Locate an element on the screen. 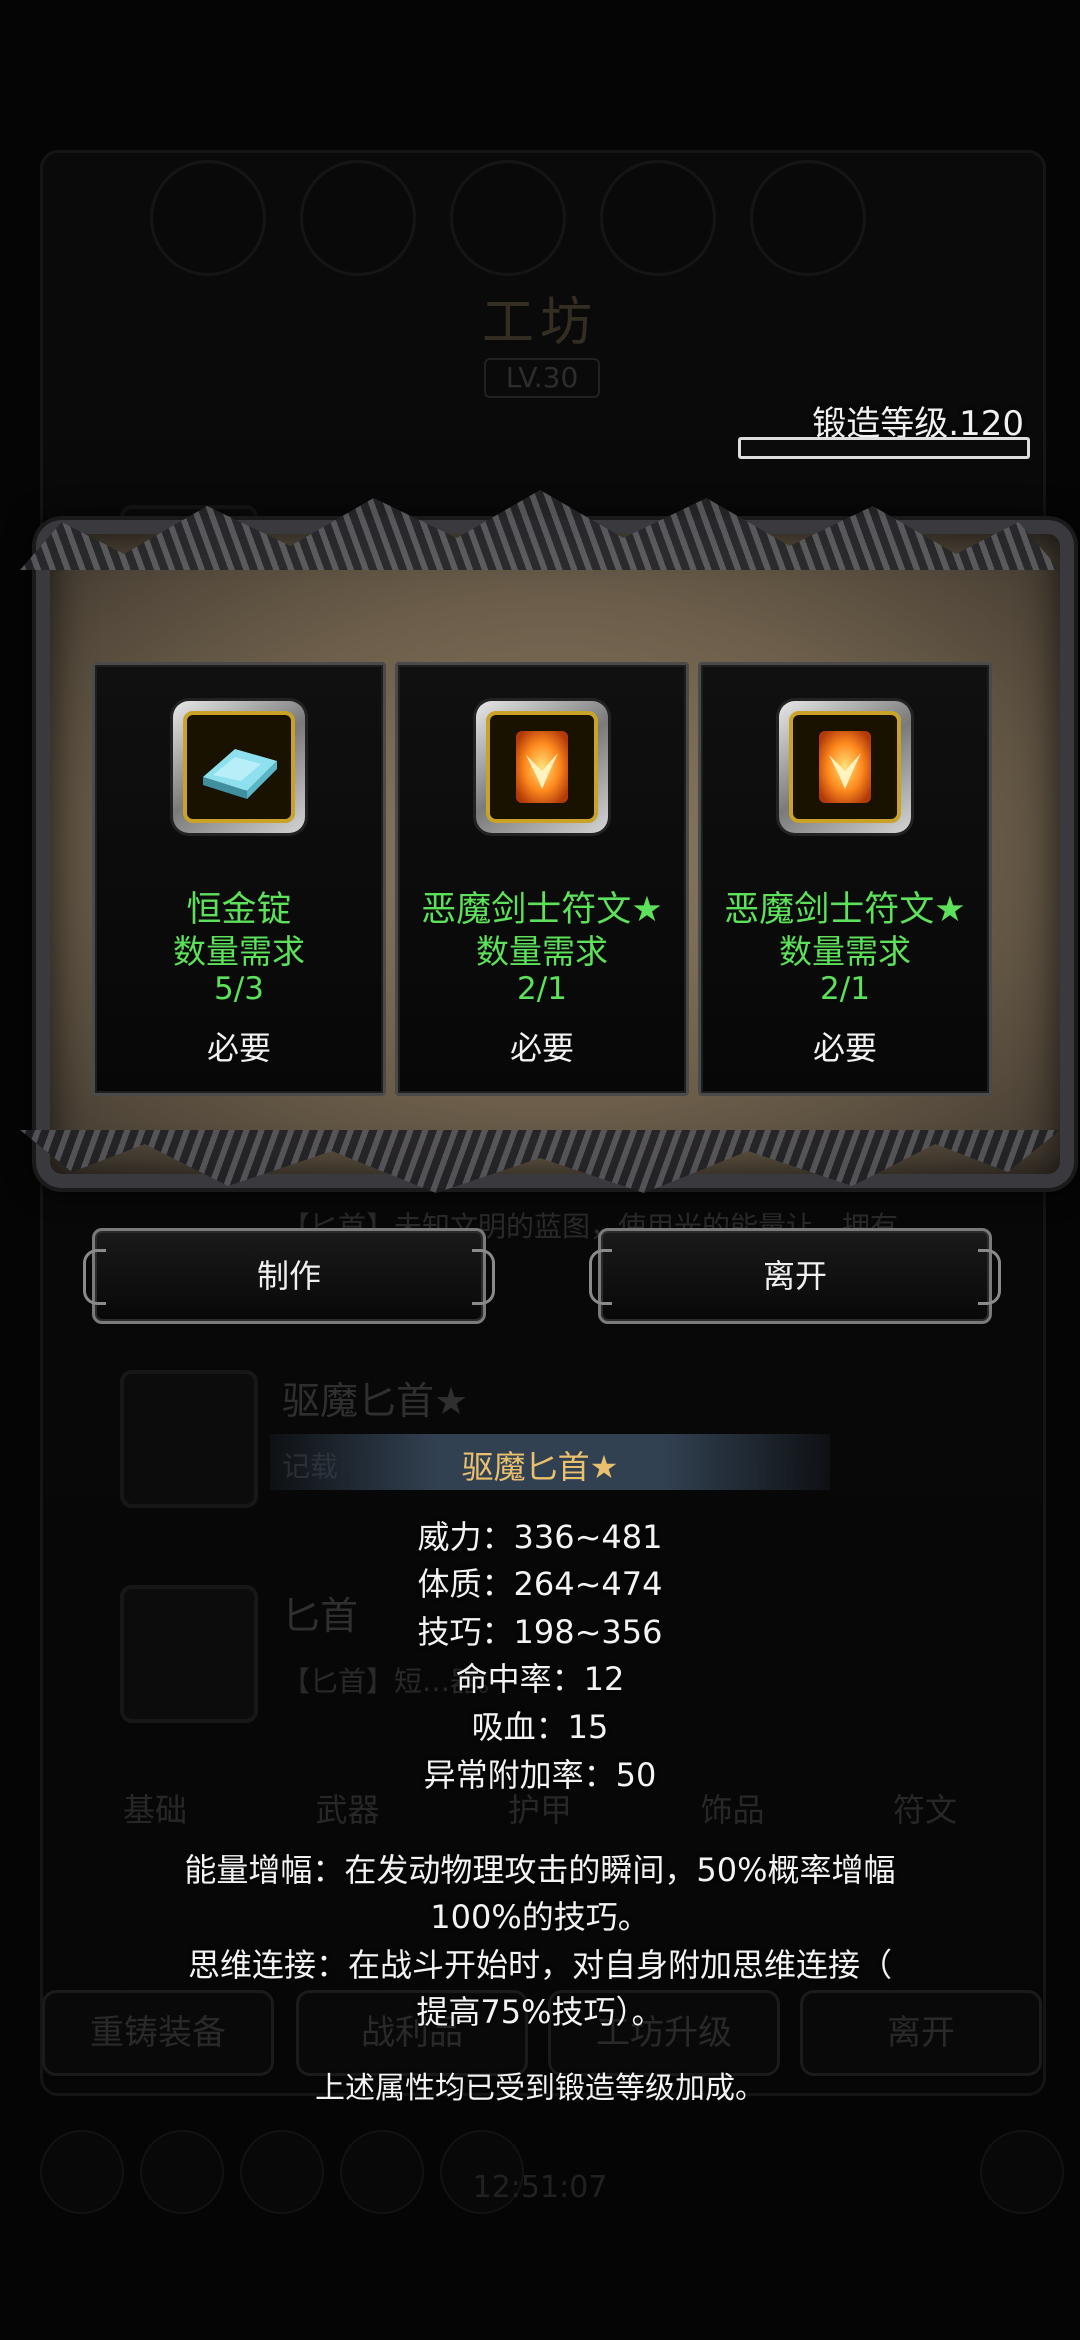 The width and height of the screenshot is (1080, 2340). effect-text: 思维连接：在战斗开始时，对自身附加思维连接（ is located at coordinates (539, 1965).